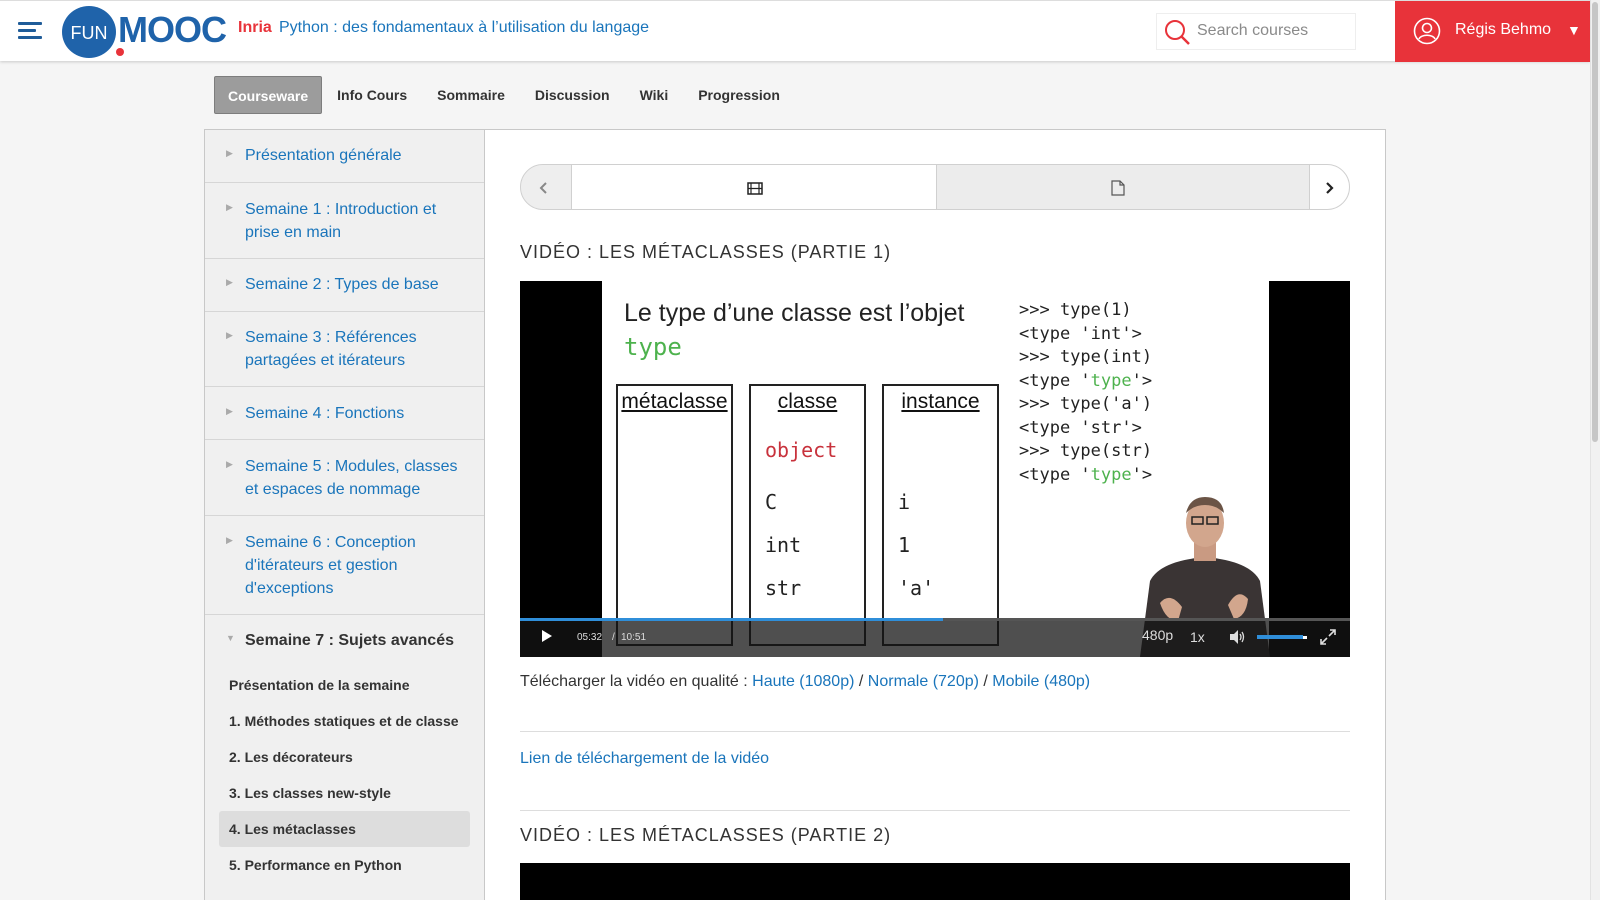  I want to click on tab-wiki: Wiki, so click(654, 95).